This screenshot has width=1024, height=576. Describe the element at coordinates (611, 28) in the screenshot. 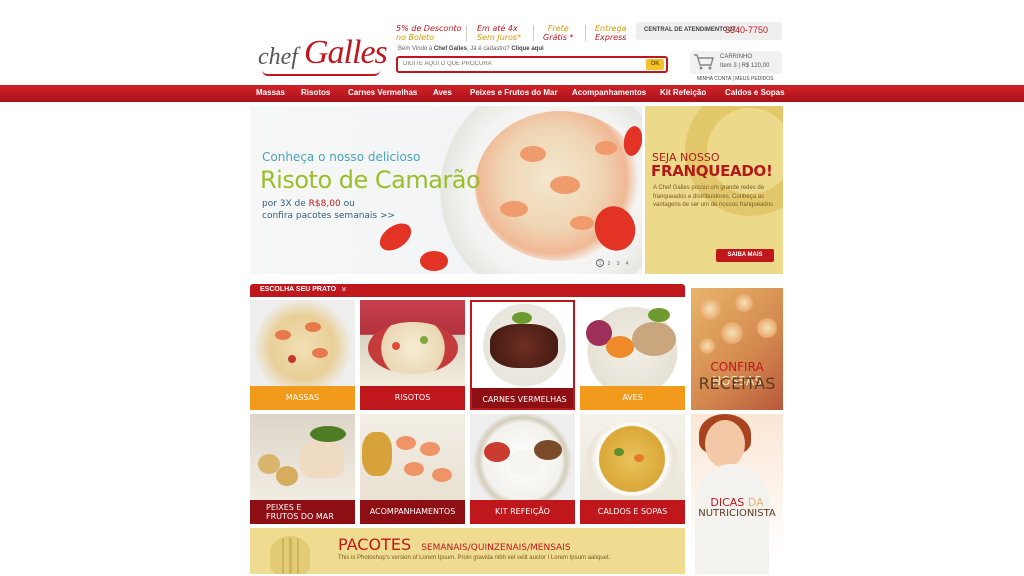

I see `promo-express-line1: Entrega` at that location.